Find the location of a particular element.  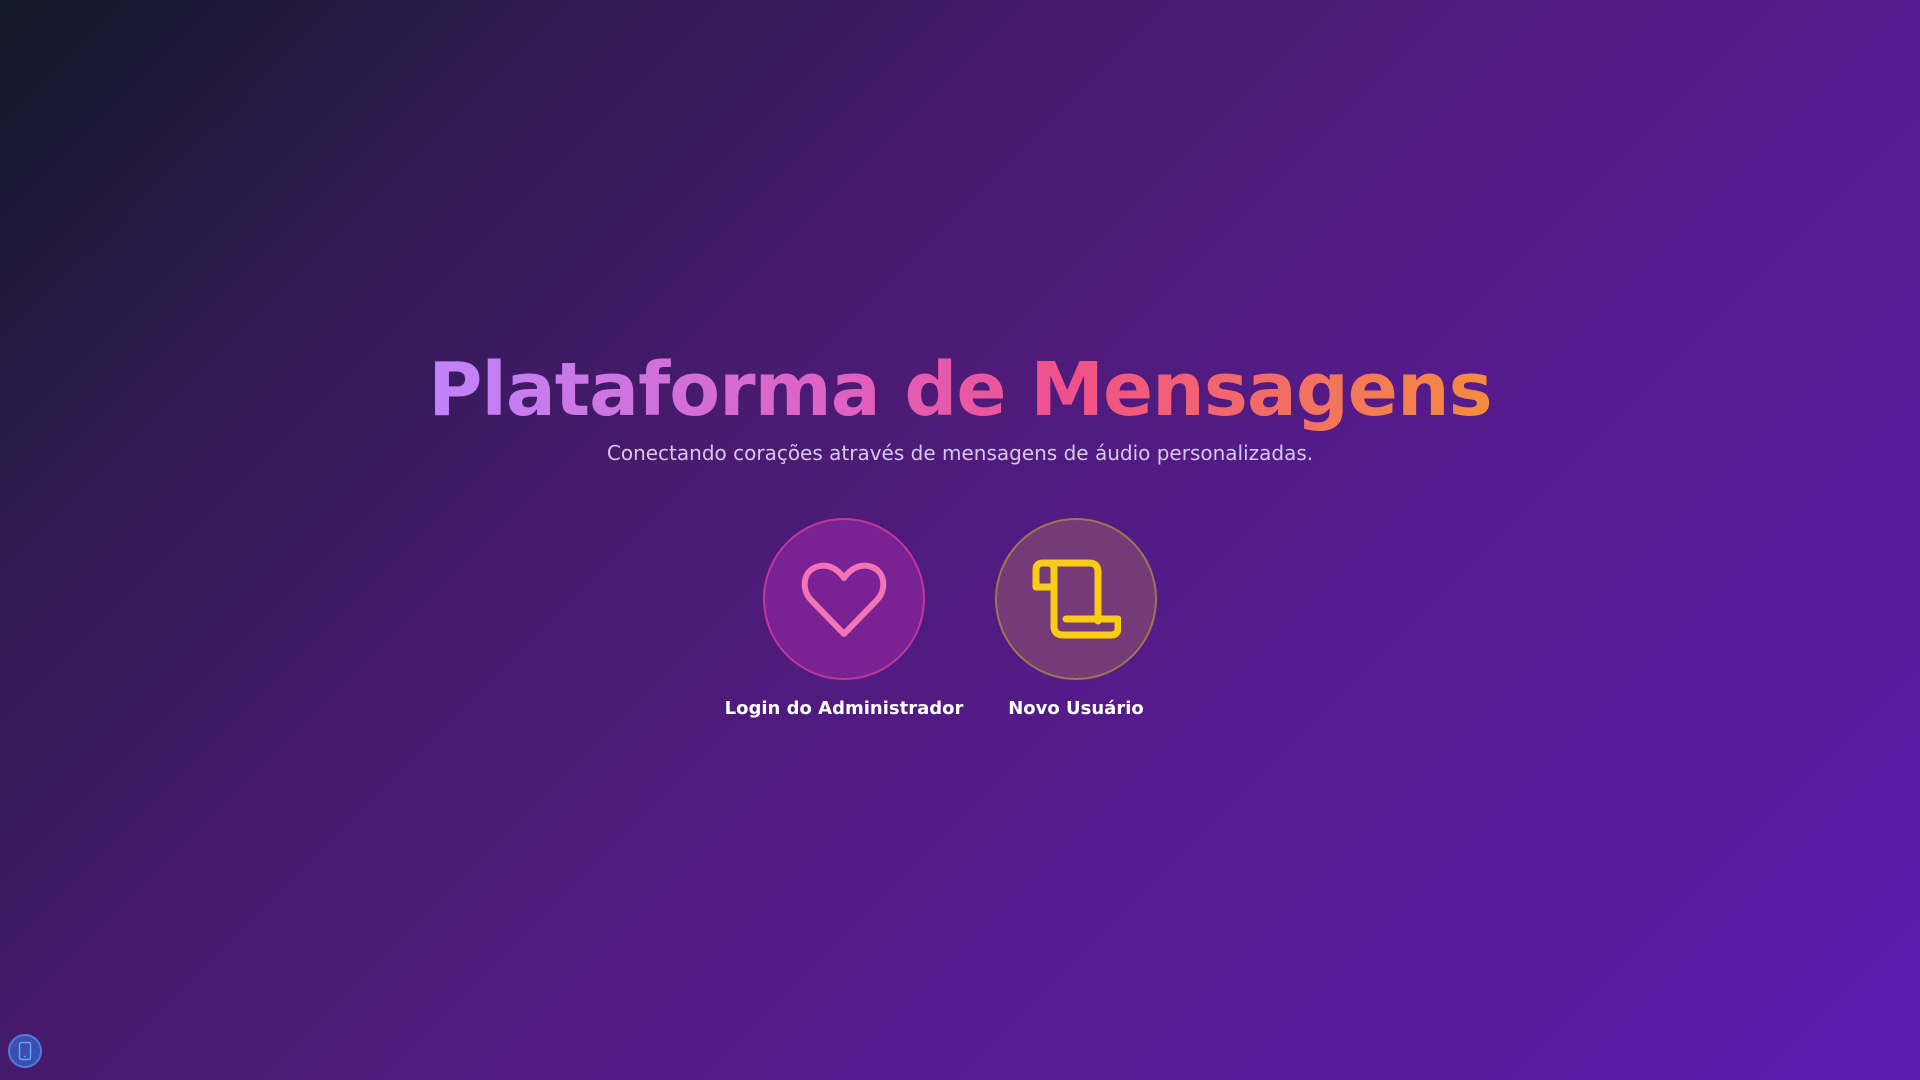

heart-icon is located at coordinates (844, 599).